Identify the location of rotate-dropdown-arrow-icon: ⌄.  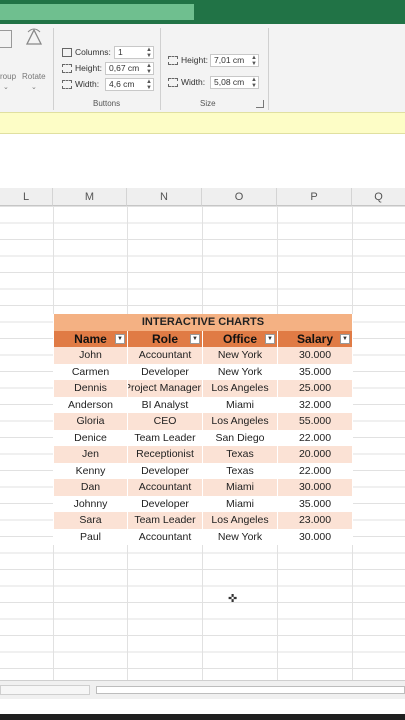
(34, 87).